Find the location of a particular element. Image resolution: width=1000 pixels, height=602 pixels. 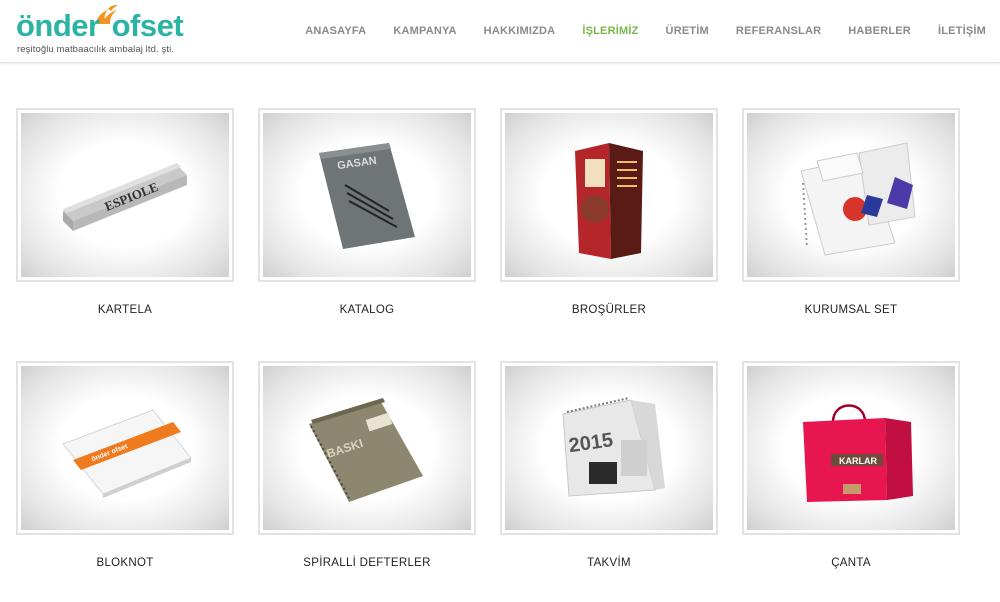

product-label: BLOKNOT is located at coordinates (125, 563).